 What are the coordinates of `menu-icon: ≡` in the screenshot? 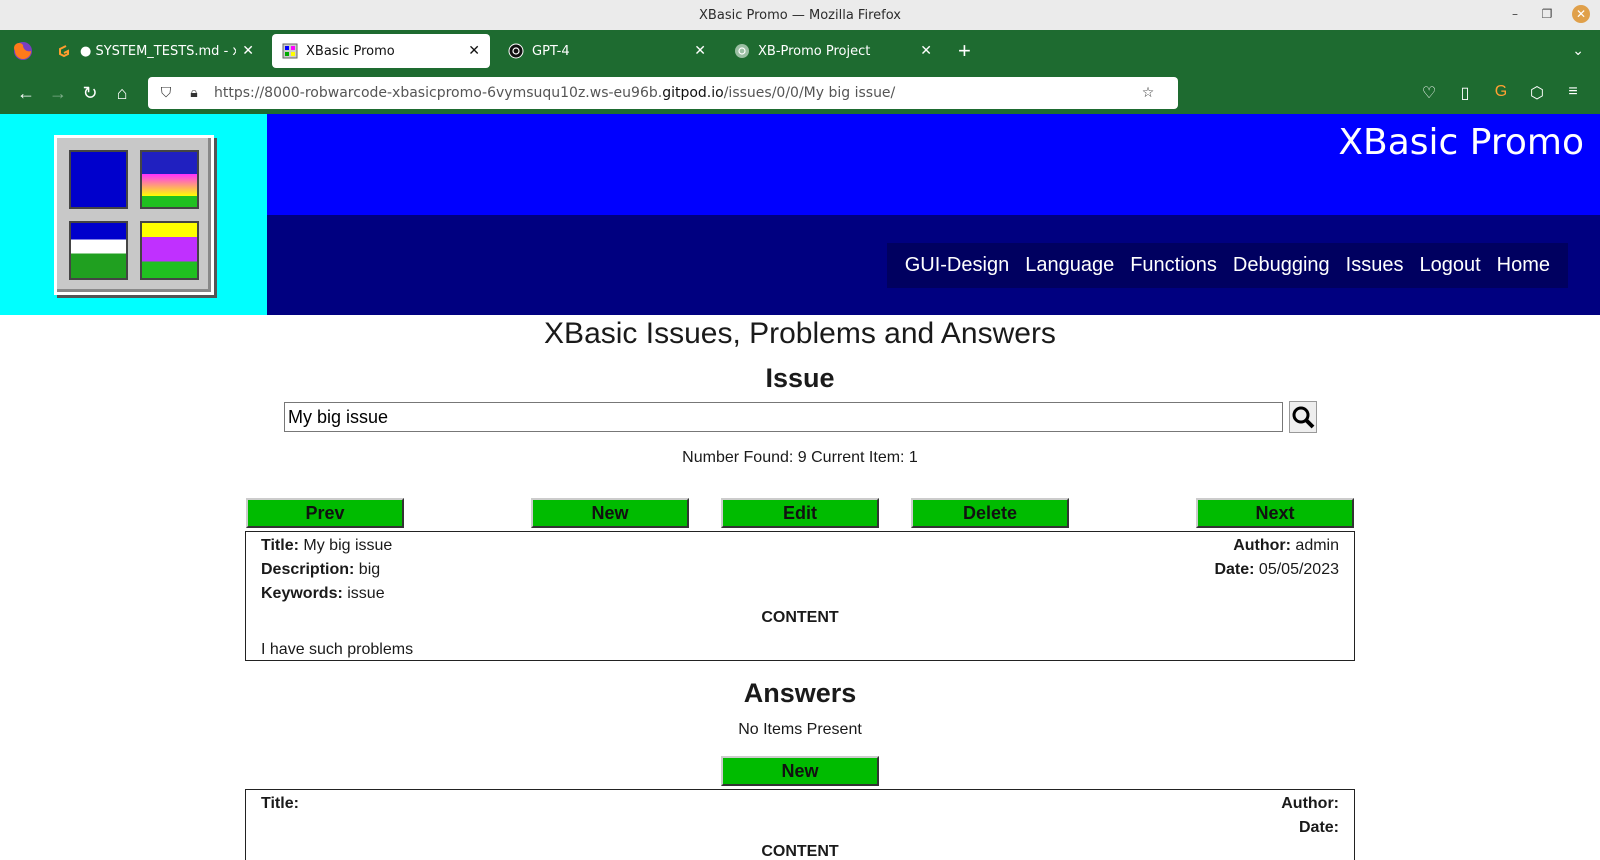 It's located at (1573, 93).